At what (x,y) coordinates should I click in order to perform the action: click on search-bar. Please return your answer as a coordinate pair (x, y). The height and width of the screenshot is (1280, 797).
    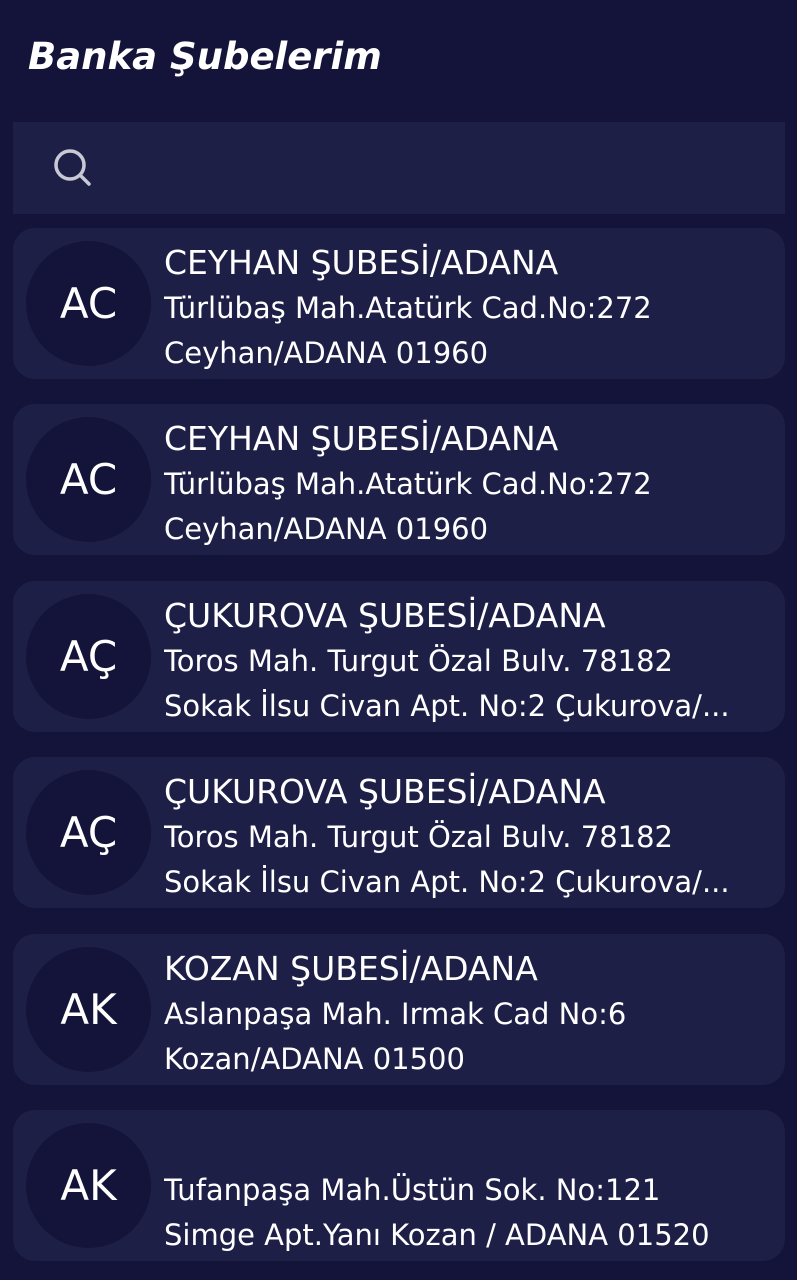
    Looking at the image, I should click on (399, 168).